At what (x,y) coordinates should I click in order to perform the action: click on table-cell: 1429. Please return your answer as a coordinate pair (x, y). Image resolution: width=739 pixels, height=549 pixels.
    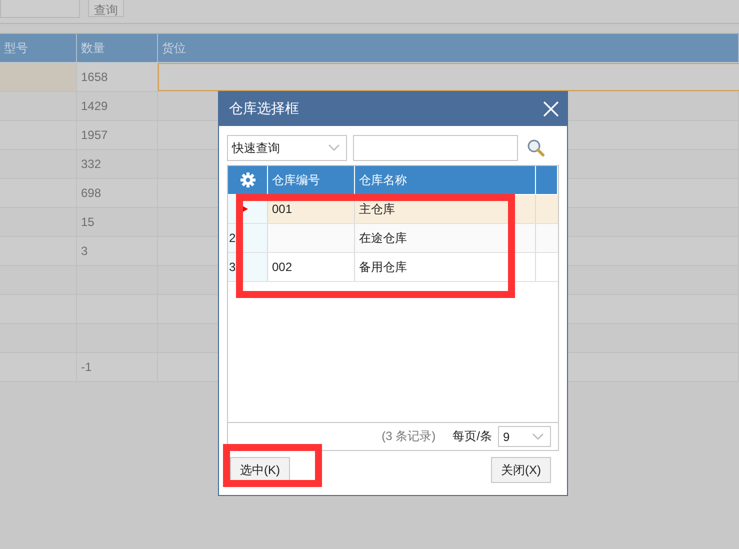
    Looking at the image, I should click on (117, 106).